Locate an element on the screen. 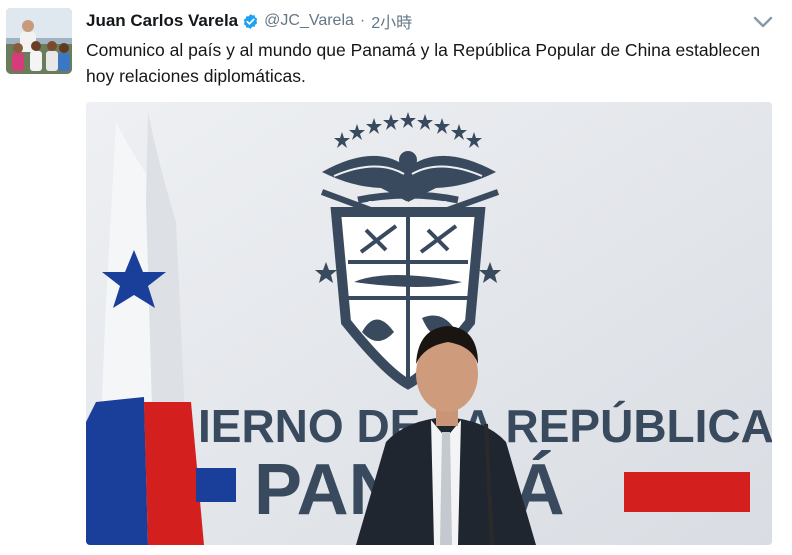 This screenshot has height=555, width=792. banner-red-bar is located at coordinates (687, 492).